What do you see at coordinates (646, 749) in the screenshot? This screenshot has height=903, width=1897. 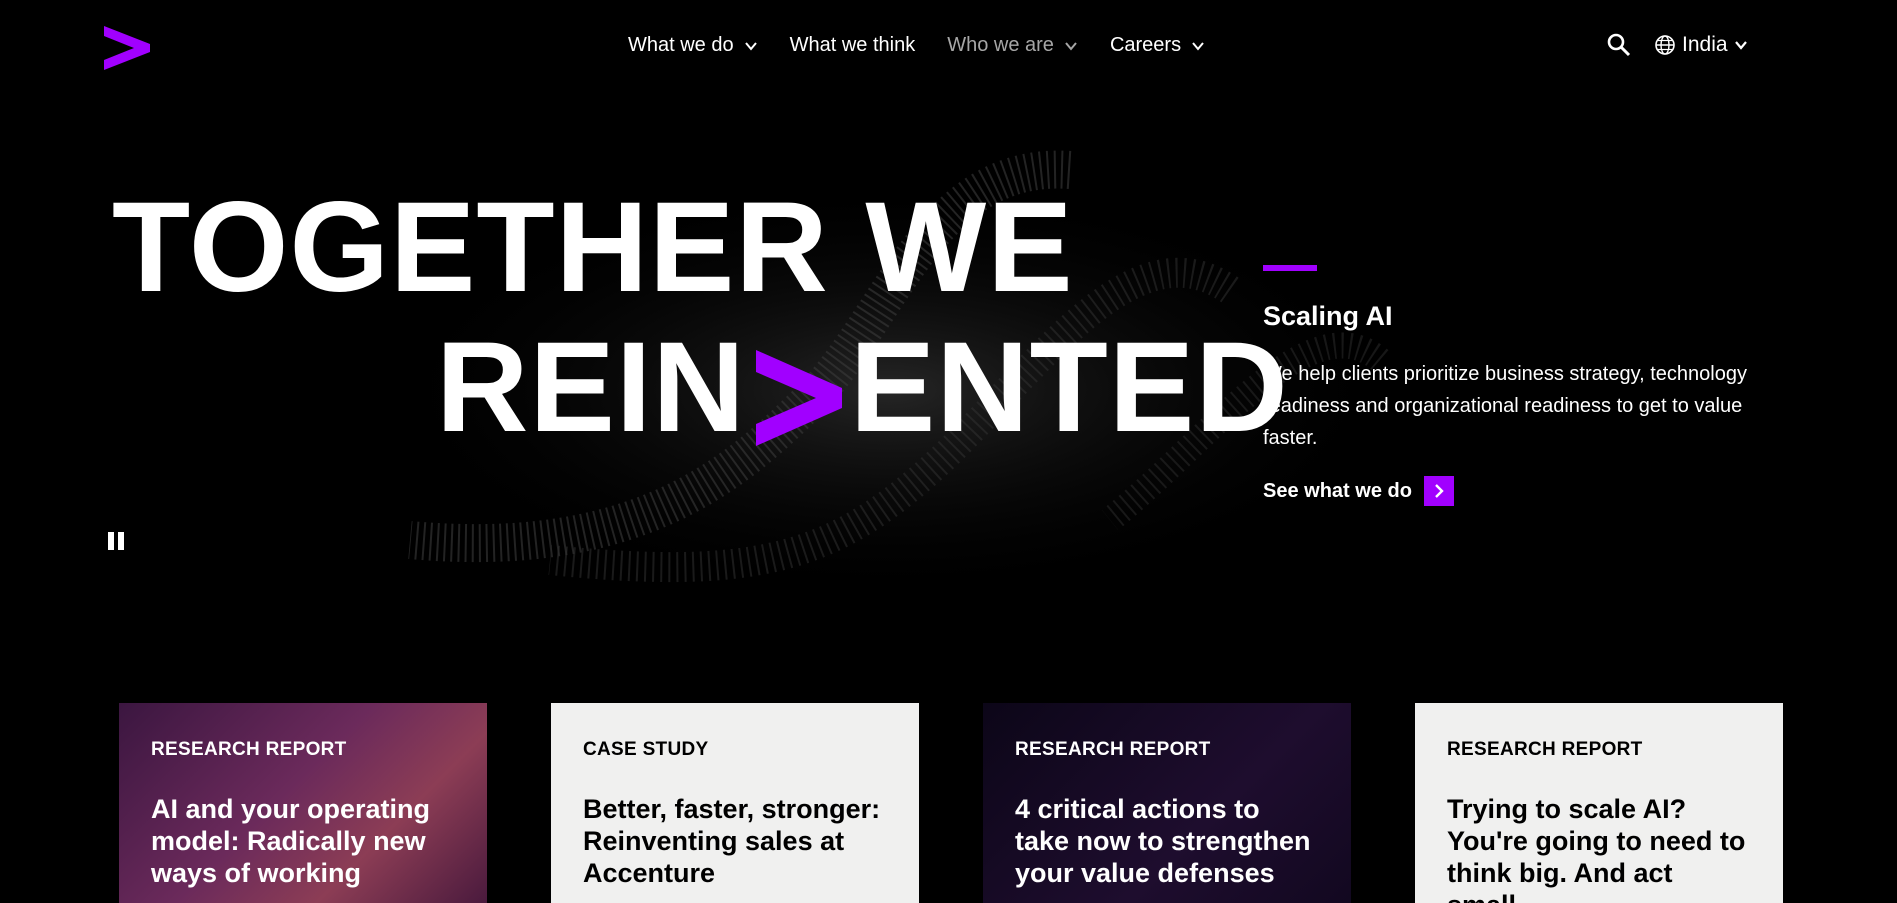 I see `card-tag: CASE STUDY` at bounding box center [646, 749].